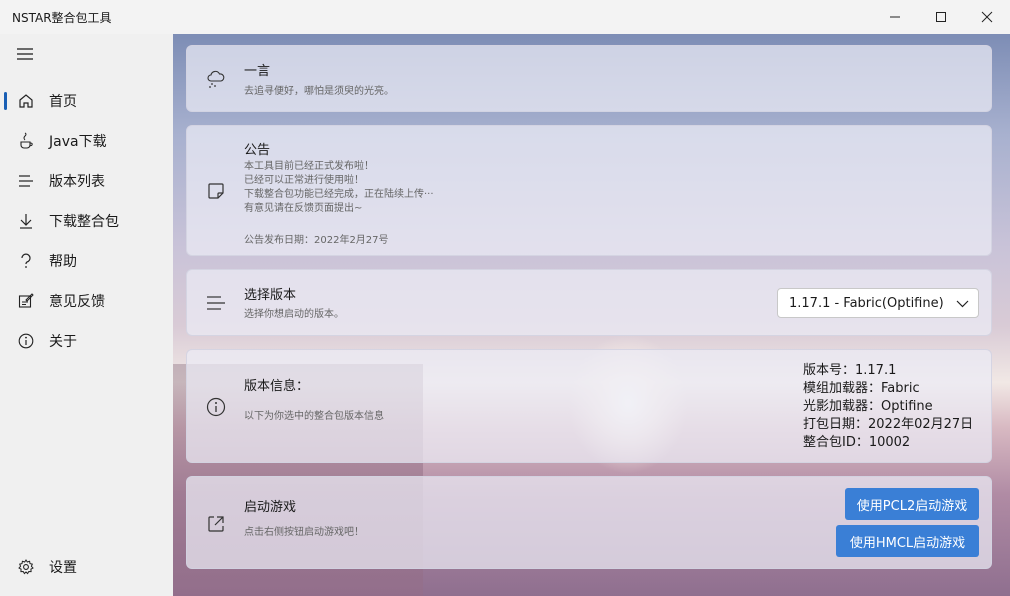 Image resolution: width=1010 pixels, height=596 pixels. What do you see at coordinates (257, 150) in the screenshot?
I see `notice-title: 公告` at bounding box center [257, 150].